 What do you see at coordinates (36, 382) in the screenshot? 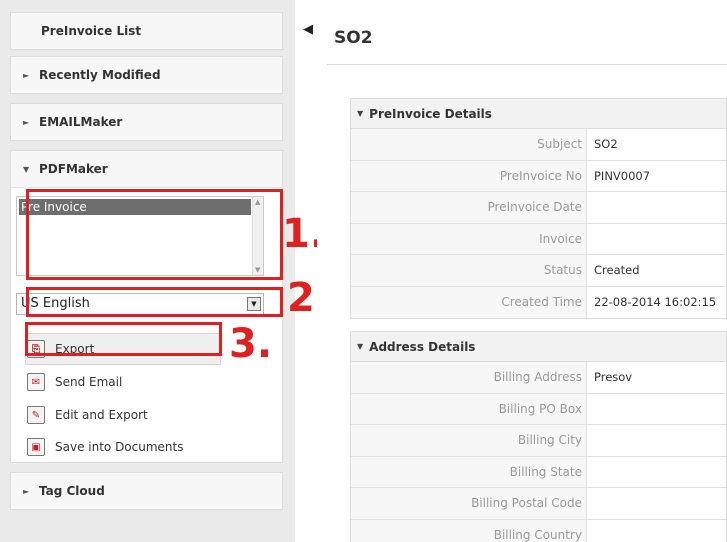
I see `pdf-email-icon: ✉` at bounding box center [36, 382].